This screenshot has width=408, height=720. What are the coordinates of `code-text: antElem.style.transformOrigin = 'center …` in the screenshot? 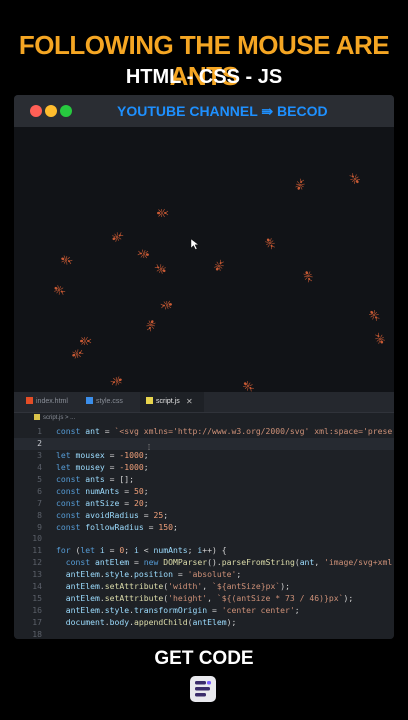 It's located at (178, 610).